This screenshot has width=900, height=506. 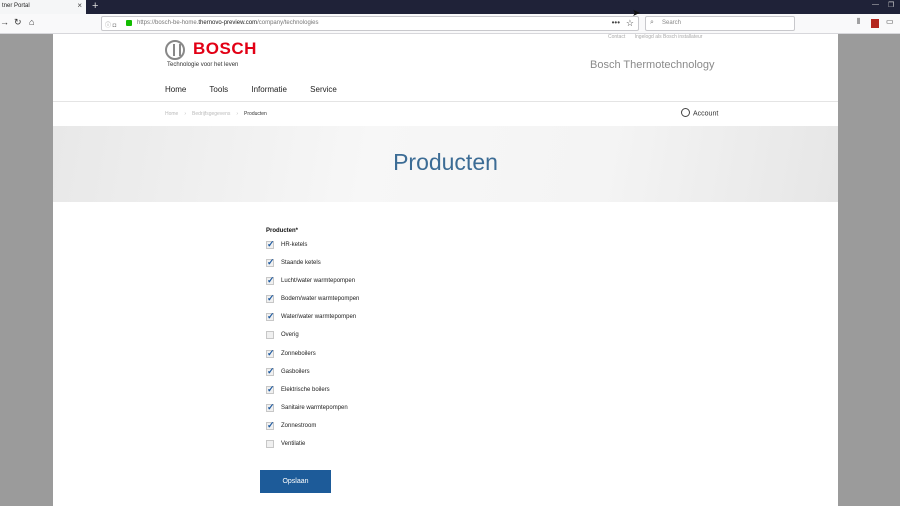 What do you see at coordinates (175, 89) in the screenshot?
I see `nav-home: Home` at bounding box center [175, 89].